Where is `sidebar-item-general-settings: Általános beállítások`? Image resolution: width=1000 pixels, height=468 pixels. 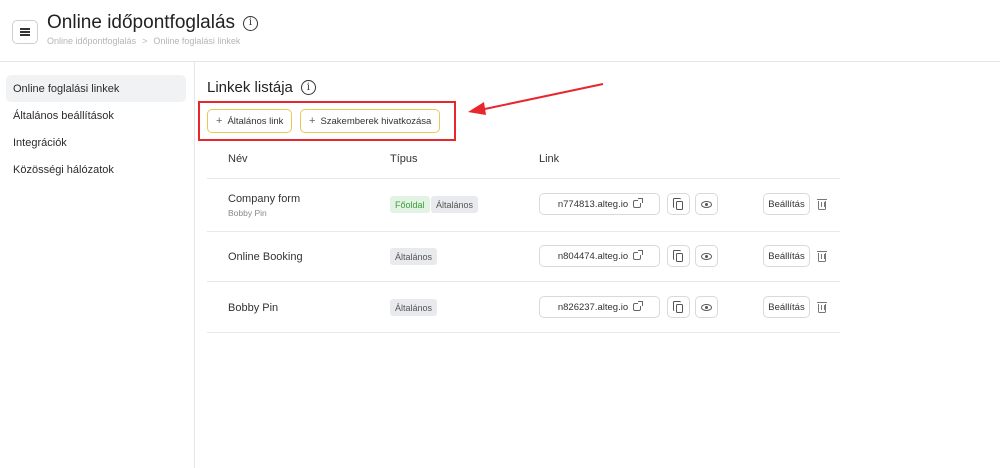 sidebar-item-general-settings: Általános beállítások is located at coordinates (96, 115).